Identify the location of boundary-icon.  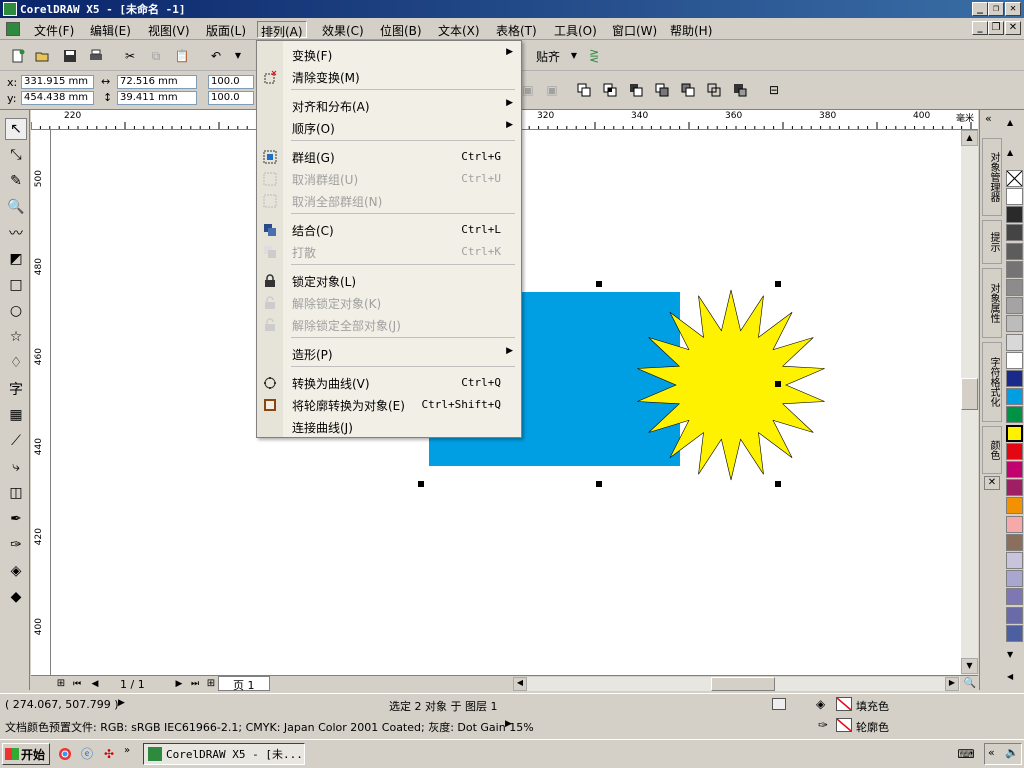
(714, 90).